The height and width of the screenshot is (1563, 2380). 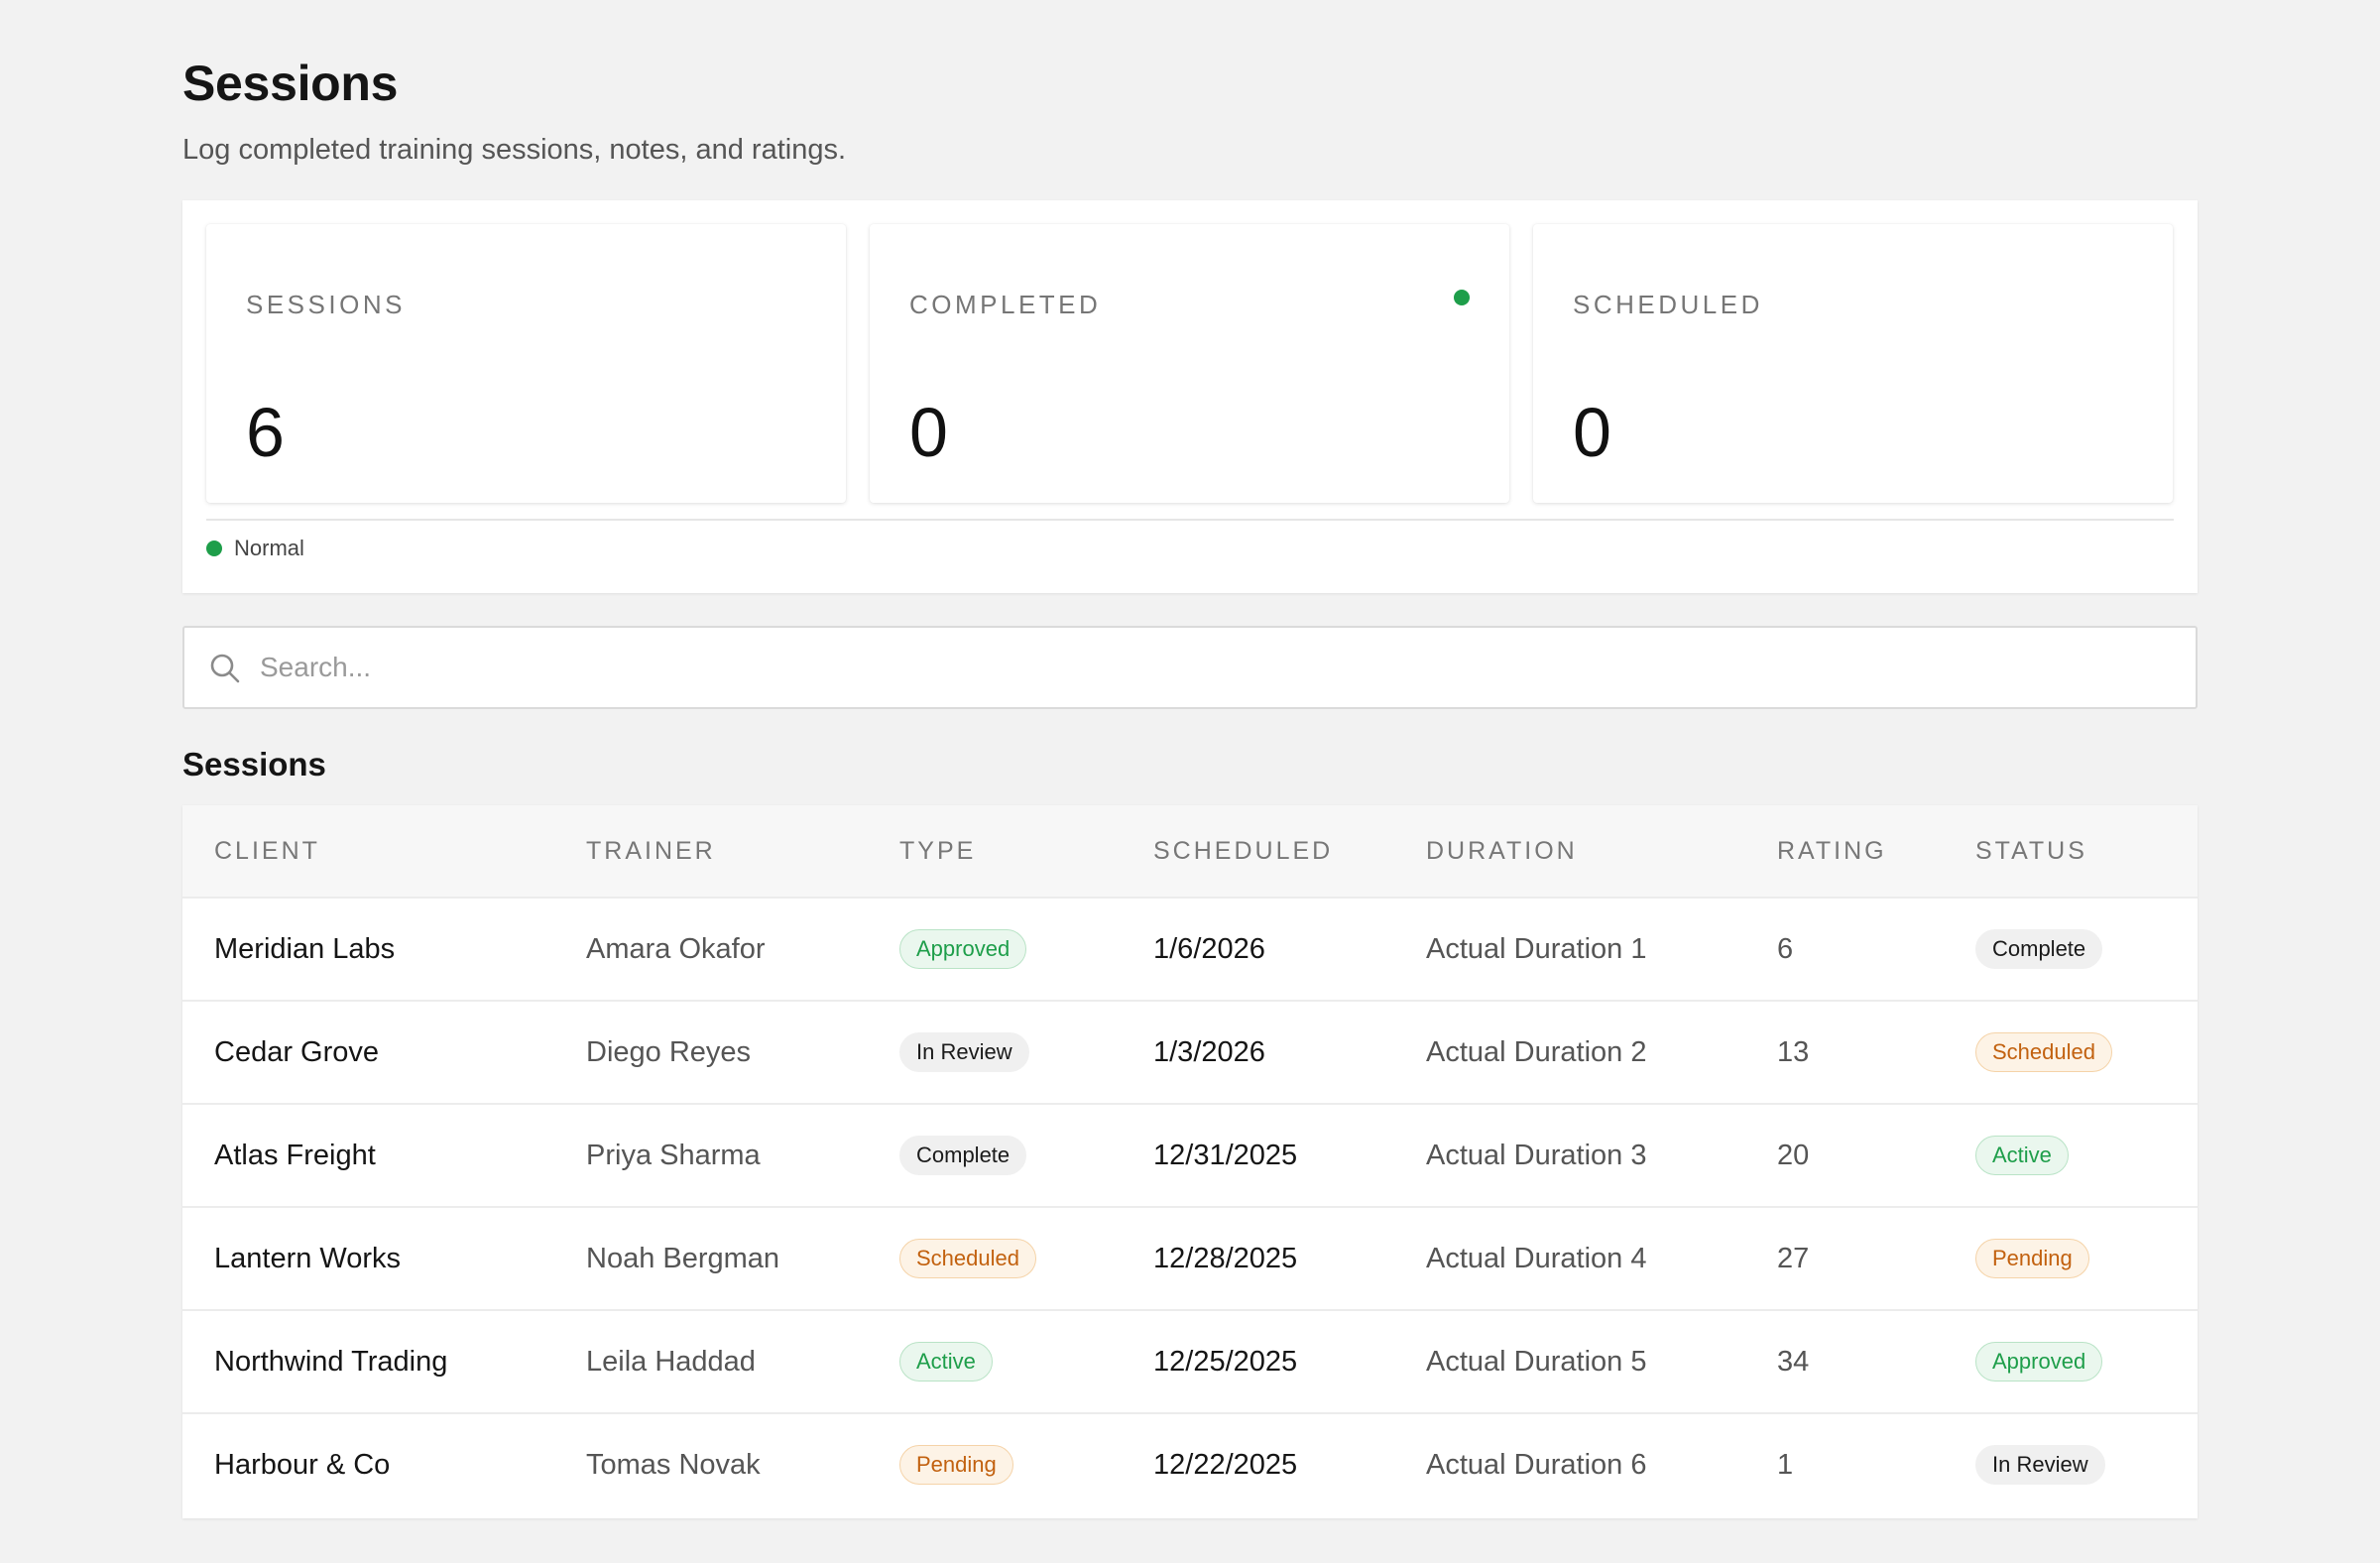 What do you see at coordinates (295, 1155) in the screenshot?
I see `cell-client: Atlas Freight` at bounding box center [295, 1155].